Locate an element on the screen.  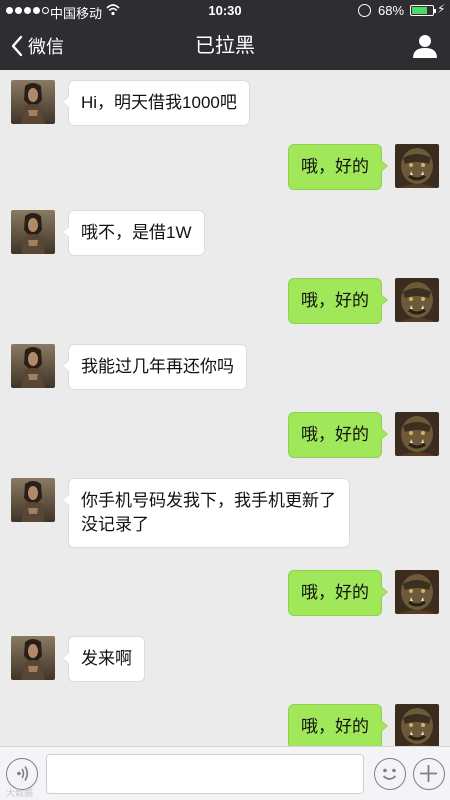
emoji-icon is located at coordinates (389, 774).